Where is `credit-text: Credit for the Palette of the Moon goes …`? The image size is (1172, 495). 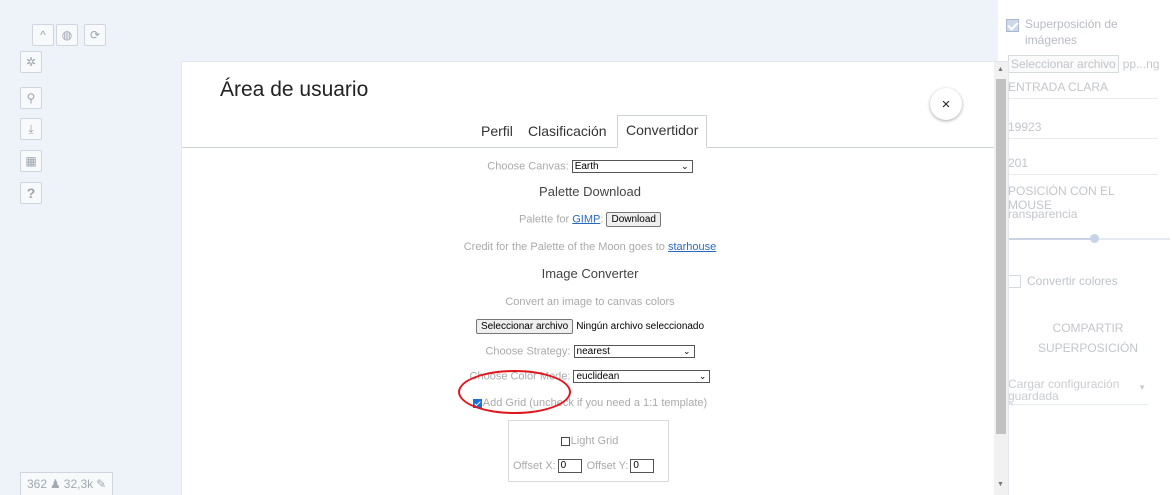
credit-text: Credit for the Palette of the Moon goes … is located at coordinates (564, 247).